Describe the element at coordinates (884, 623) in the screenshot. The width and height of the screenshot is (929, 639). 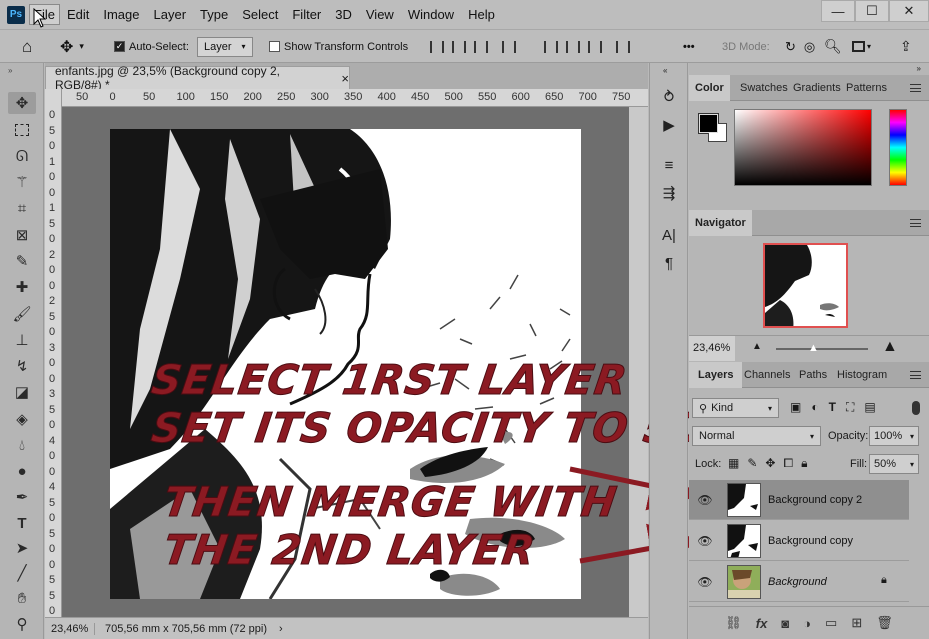
I see `trash-icon: 🗑︎` at that location.